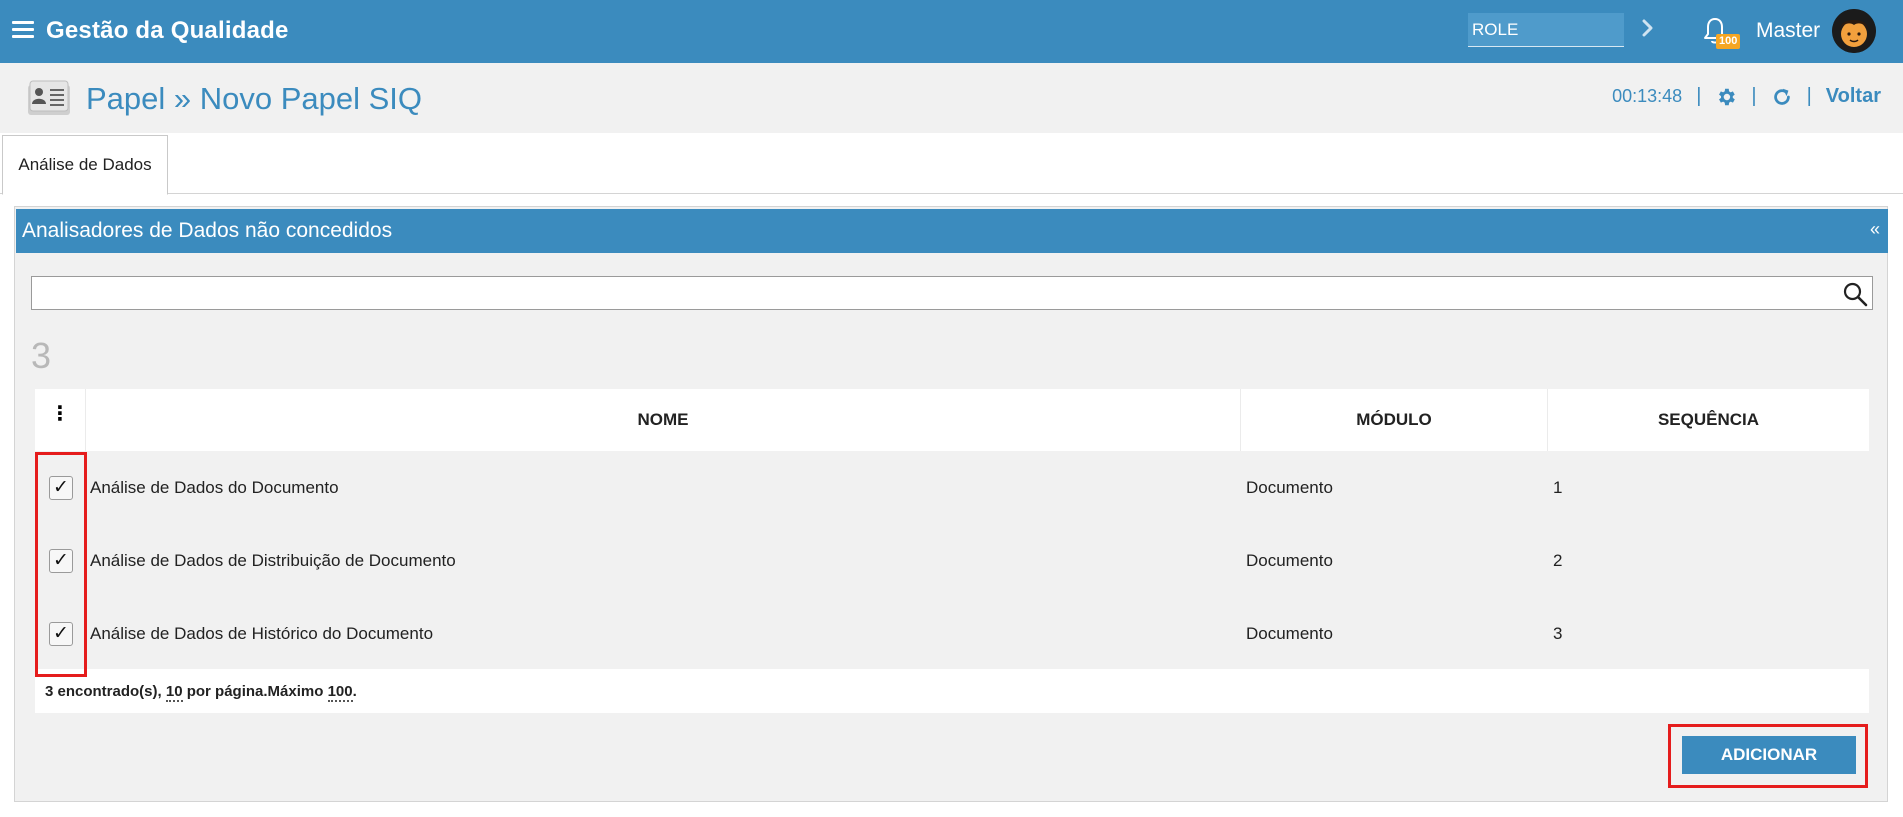 Image resolution: width=1903 pixels, height=817 pixels. What do you see at coordinates (1769, 755) in the screenshot?
I see `add-button: ADICIONAR` at bounding box center [1769, 755].